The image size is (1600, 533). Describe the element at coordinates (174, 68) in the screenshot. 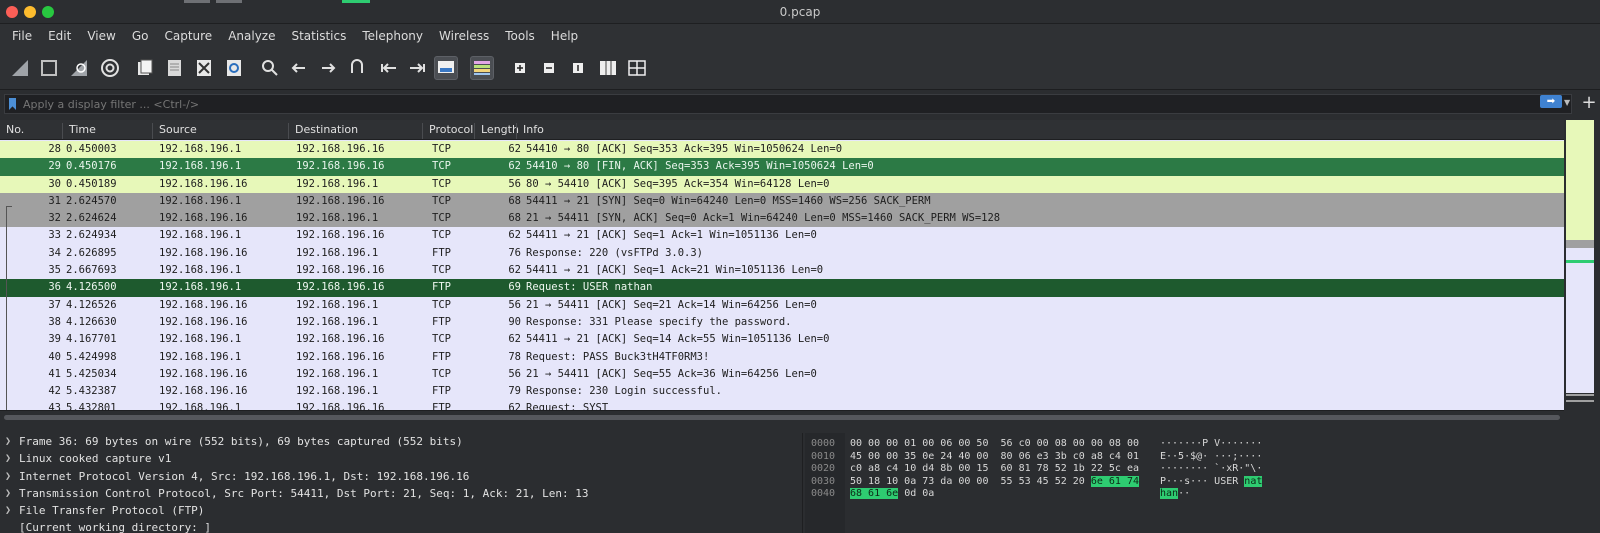

I see `save-file-icon` at that location.